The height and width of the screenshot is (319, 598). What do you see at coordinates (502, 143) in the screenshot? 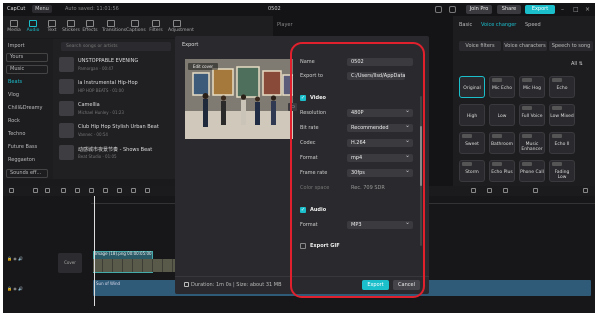
I see `voice-effect-card: Bathroom` at bounding box center [502, 143].